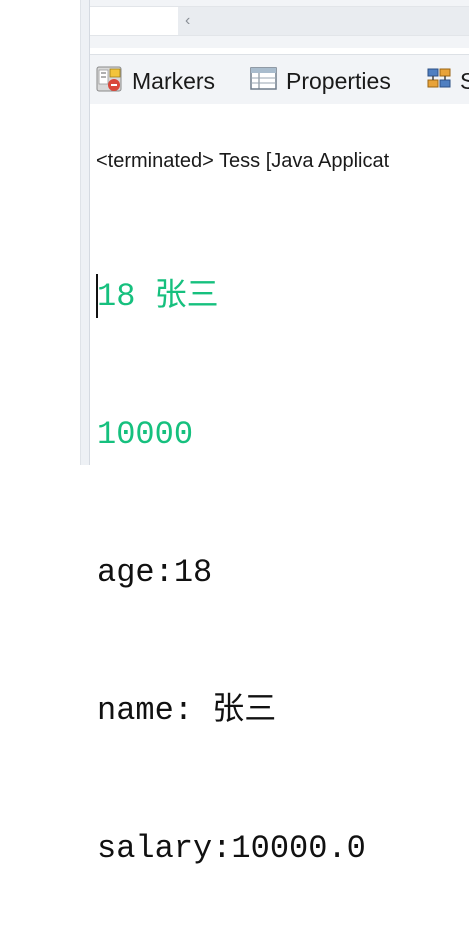  I want to click on console-line: age:18, so click(155, 572).